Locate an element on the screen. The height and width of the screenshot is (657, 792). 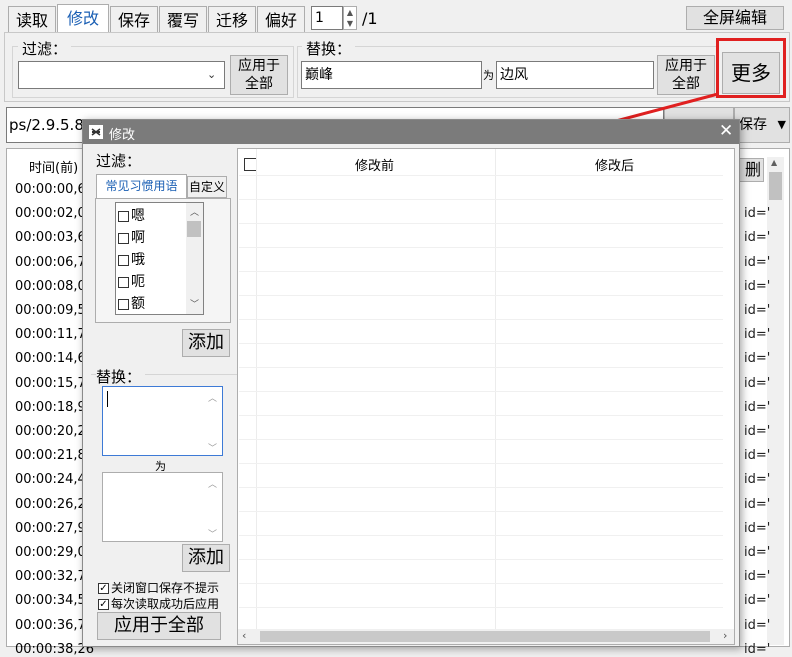
word-list-item: 额 is located at coordinates (131, 303).